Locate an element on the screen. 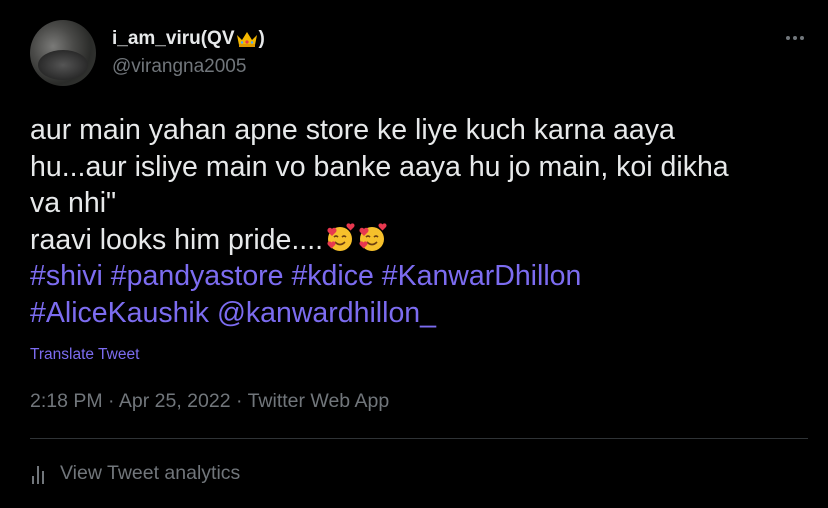 The image size is (828, 508). avatar is located at coordinates (63, 53).